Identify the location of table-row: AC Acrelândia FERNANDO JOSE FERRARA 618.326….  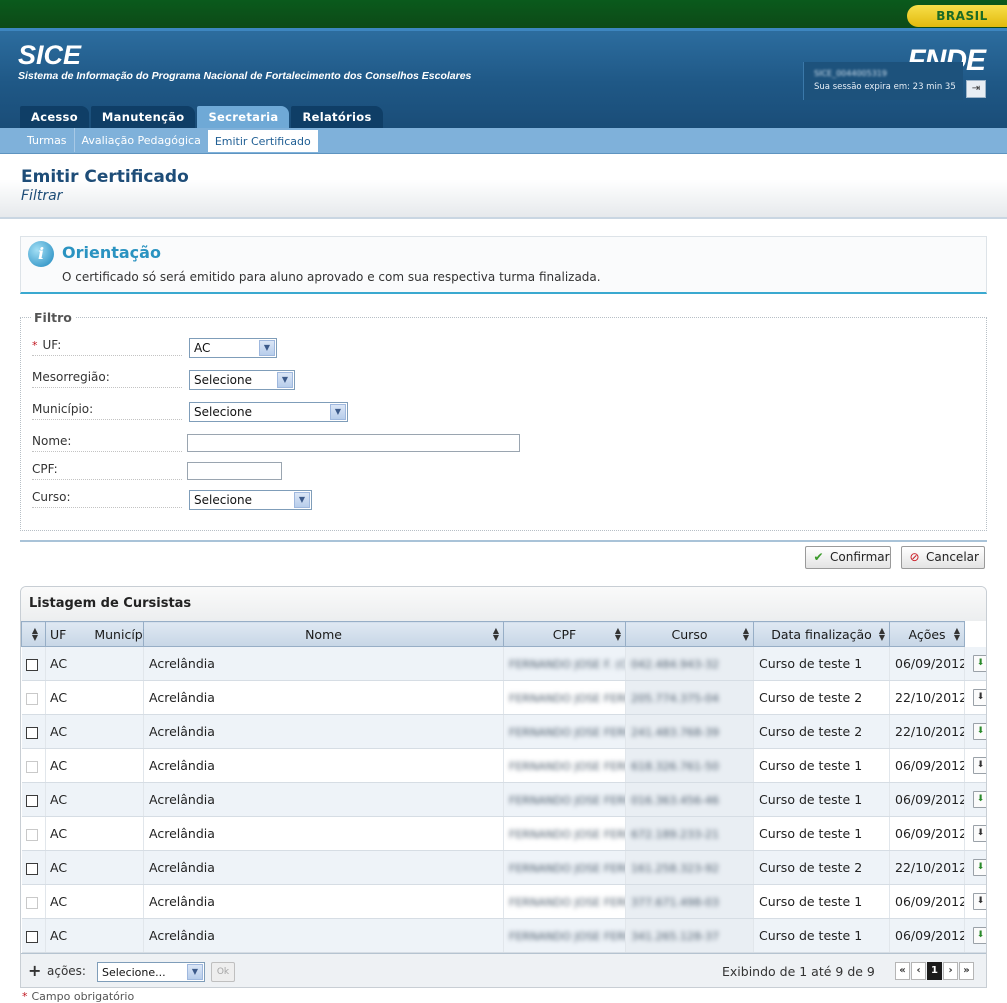
(503, 765).